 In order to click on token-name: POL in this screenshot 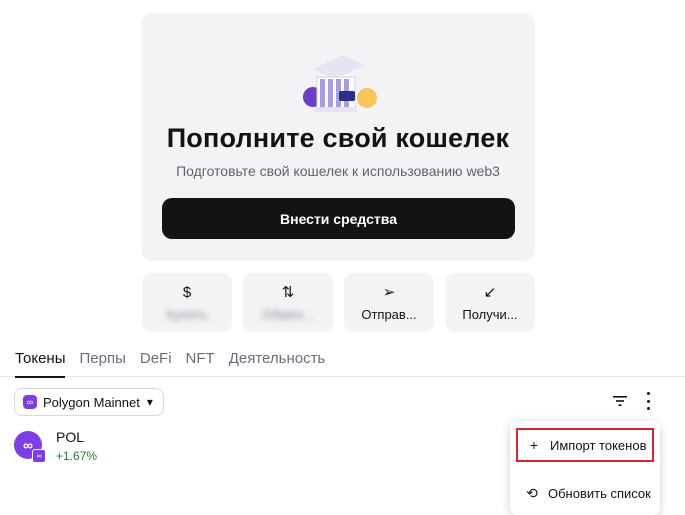, I will do `click(70, 437)`.